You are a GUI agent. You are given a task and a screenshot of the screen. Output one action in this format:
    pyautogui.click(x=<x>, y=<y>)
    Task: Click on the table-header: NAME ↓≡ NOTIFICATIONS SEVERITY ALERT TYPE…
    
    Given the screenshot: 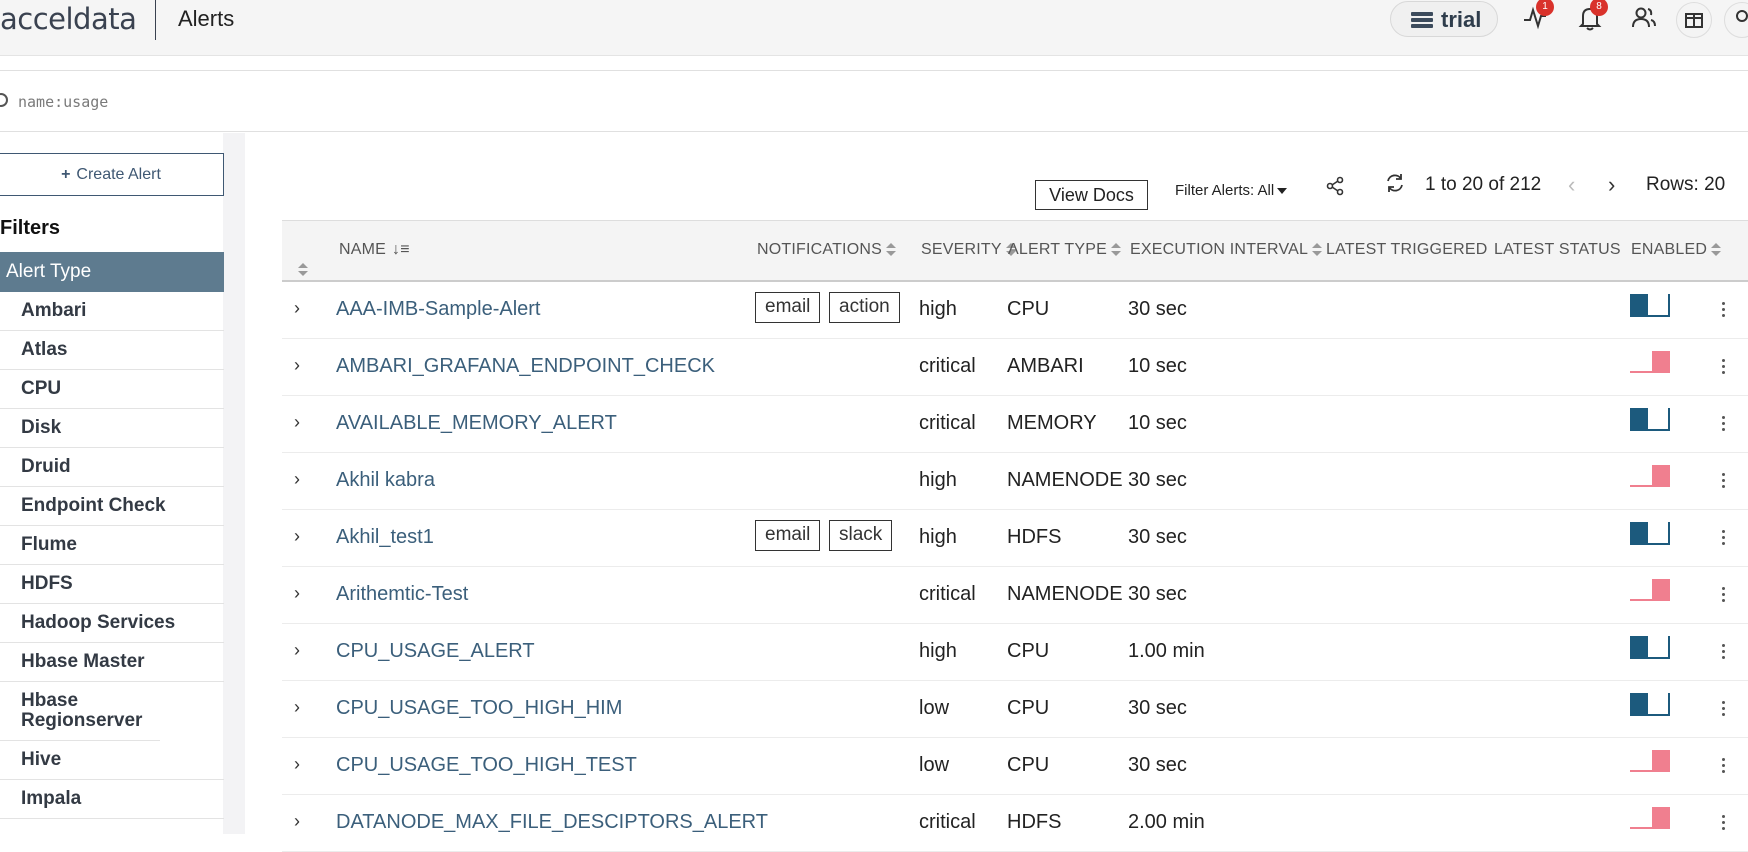 What is the action you would take?
    pyautogui.click(x=1015, y=251)
    